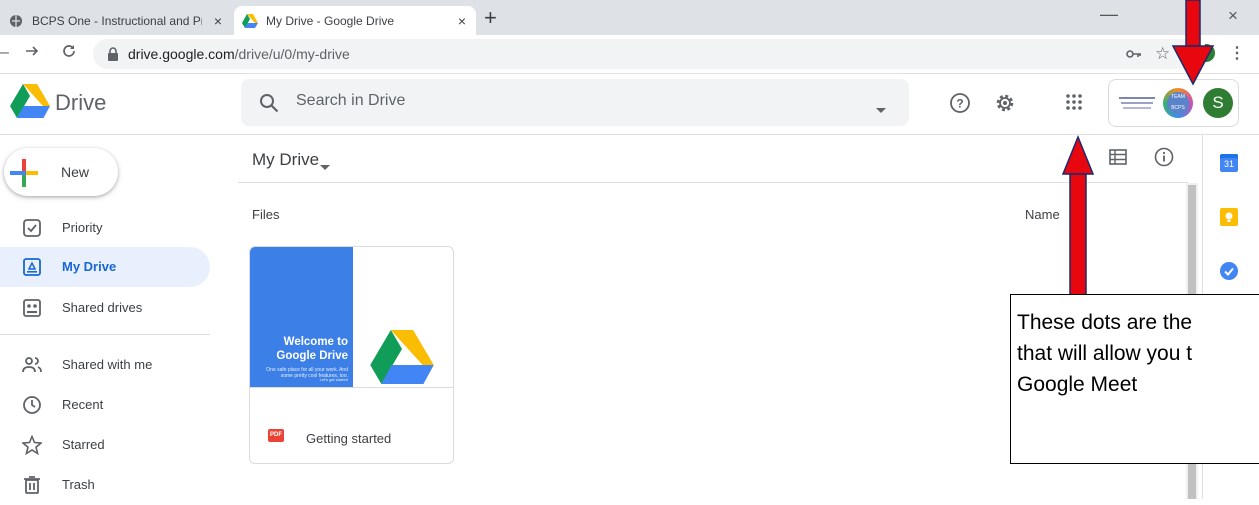  What do you see at coordinates (24, 175) in the screenshot?
I see `plus-icon` at bounding box center [24, 175].